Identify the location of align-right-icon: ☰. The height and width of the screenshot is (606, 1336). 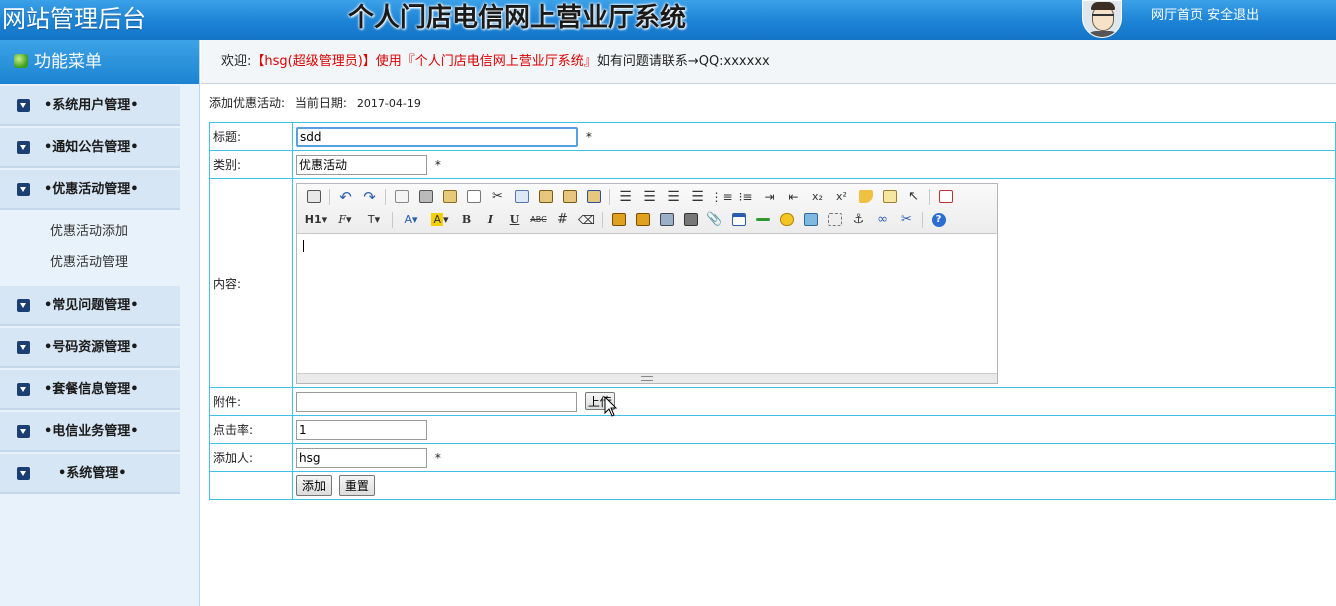
(673, 197).